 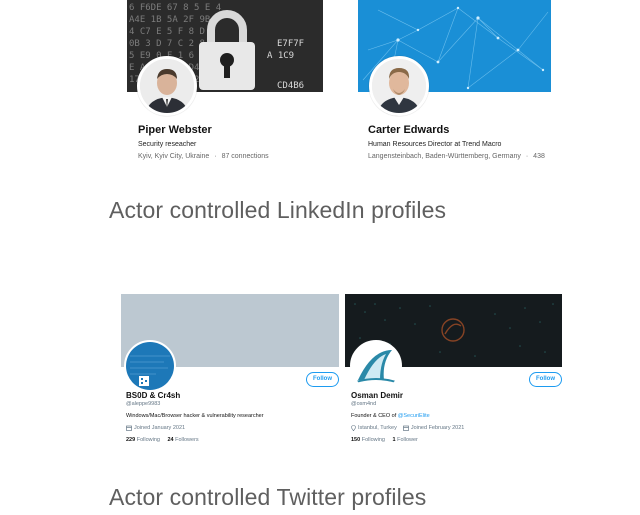 What do you see at coordinates (280, 56) in the screenshot?
I see `svg-text: A 1C9` at bounding box center [280, 56].